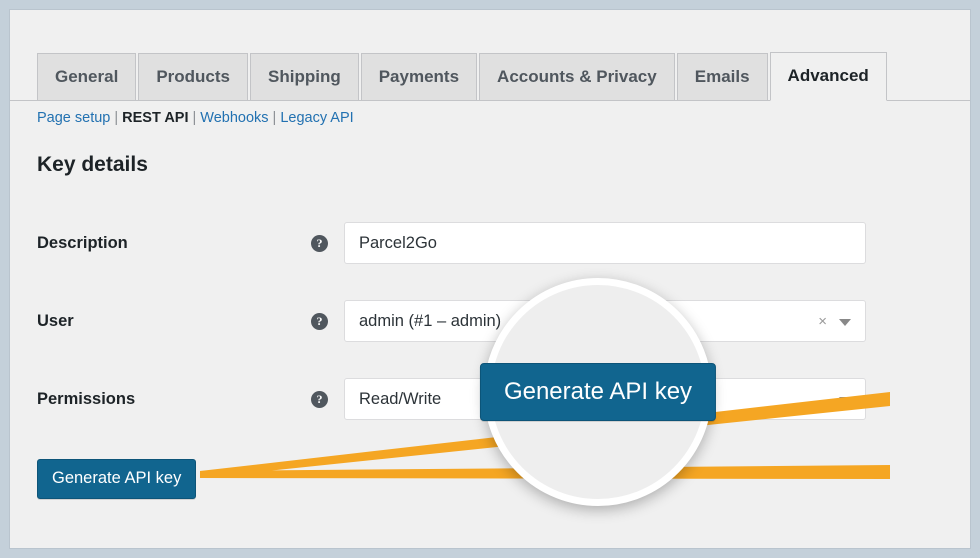  I want to click on subnav-link-webhooks: Webhooks, so click(234, 118).